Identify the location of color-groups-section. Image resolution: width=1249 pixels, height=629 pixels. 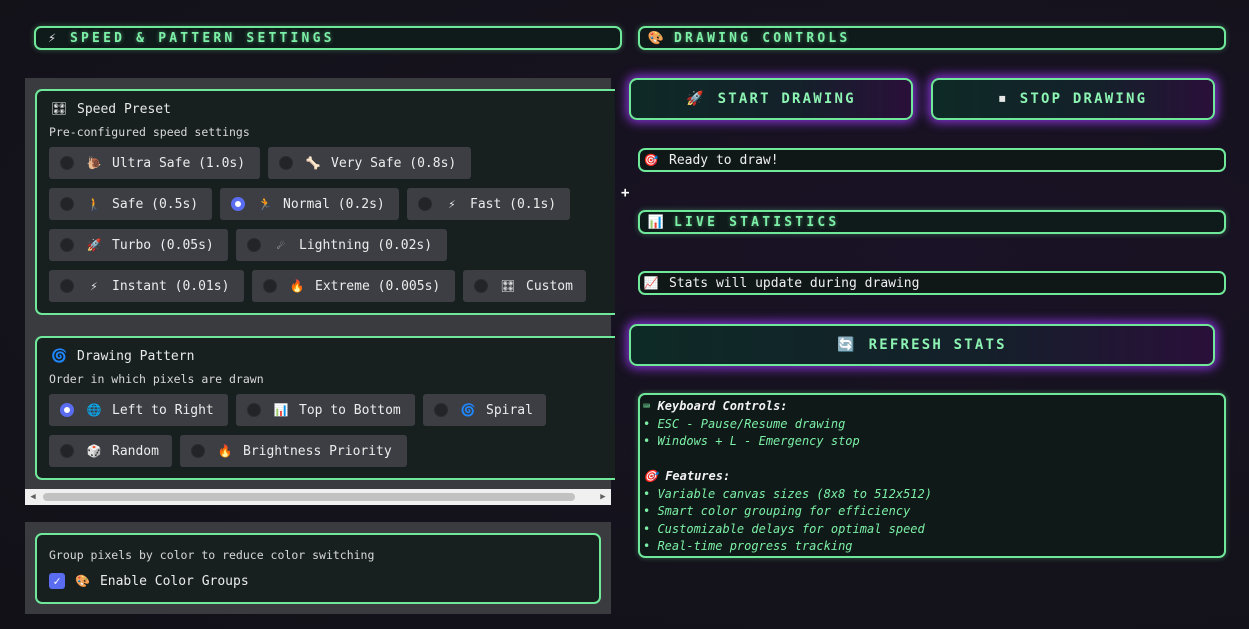
(318, 568).